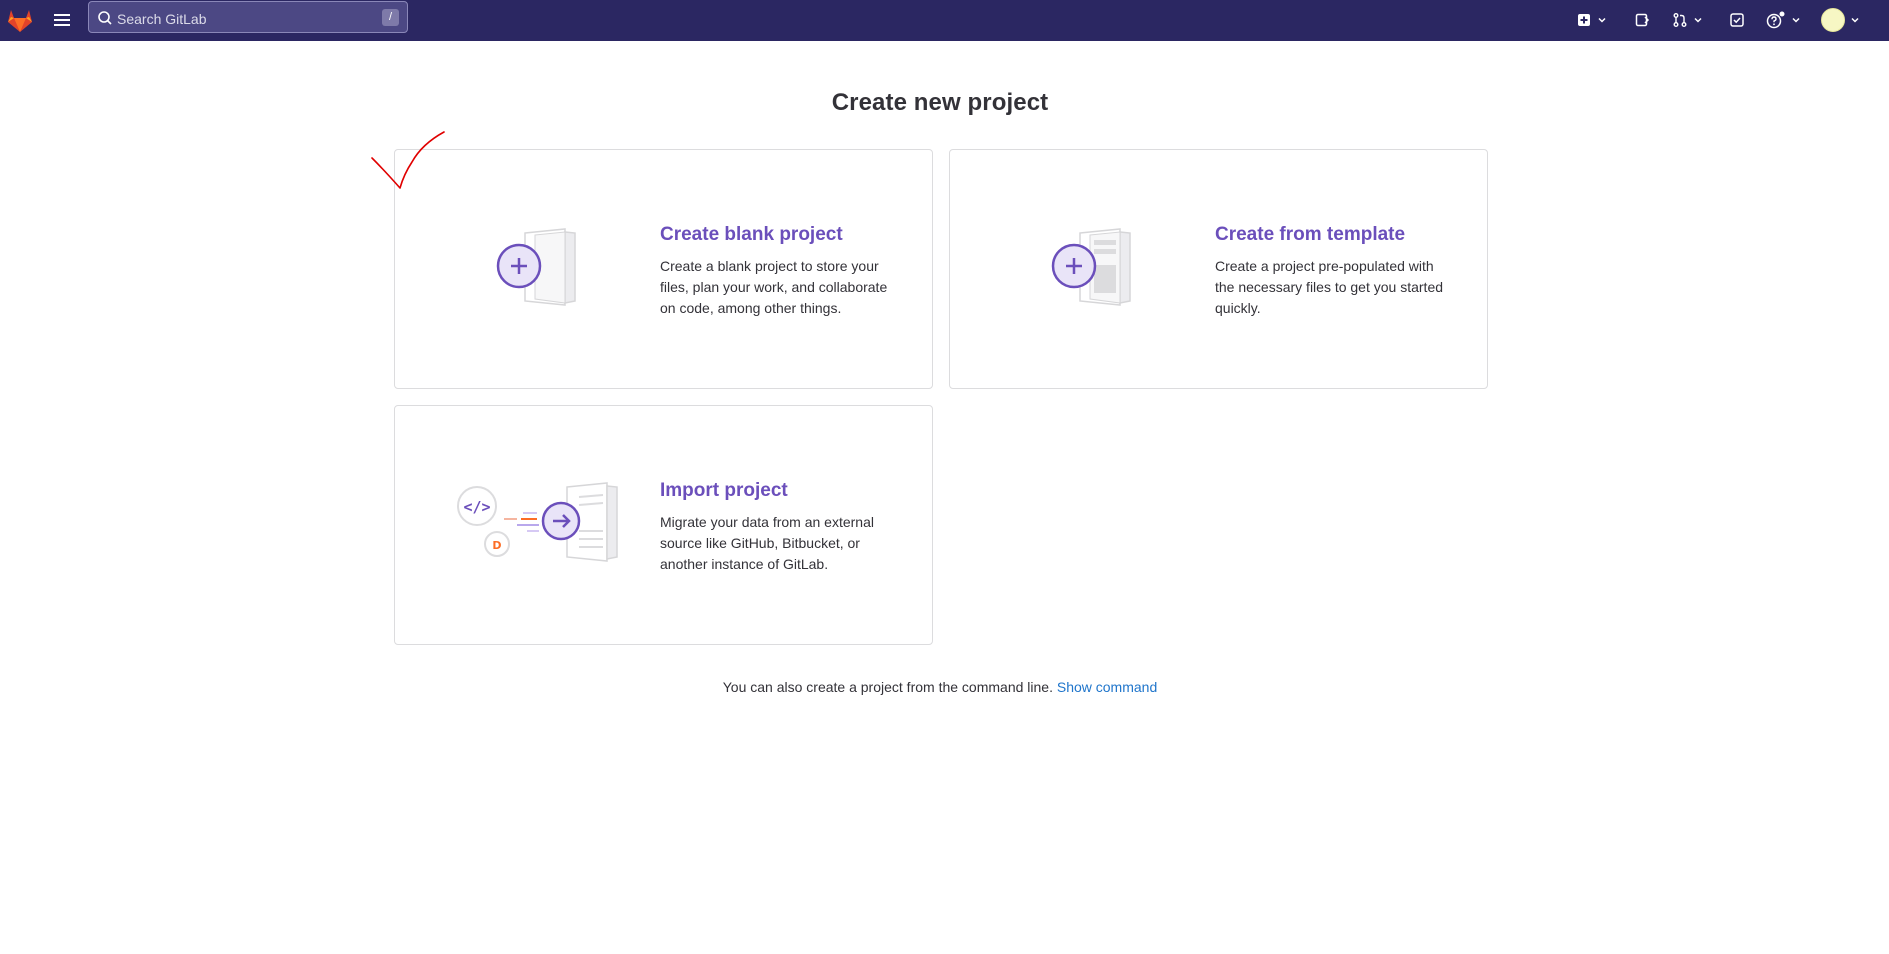 This screenshot has height=954, width=1889. I want to click on template-project-illustration, so click(1091, 267).